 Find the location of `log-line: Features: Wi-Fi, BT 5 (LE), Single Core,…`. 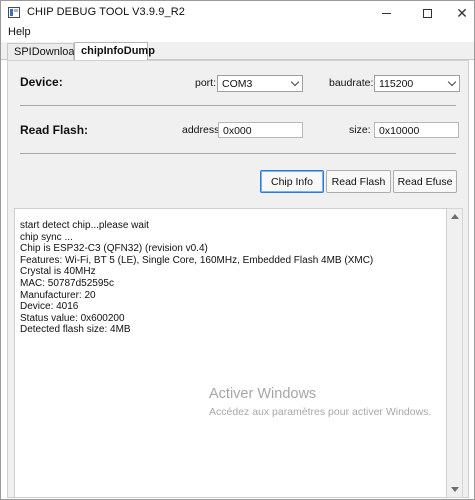

log-line: Features: Wi-Fi, BT 5 (LE), Single Core,… is located at coordinates (197, 260).